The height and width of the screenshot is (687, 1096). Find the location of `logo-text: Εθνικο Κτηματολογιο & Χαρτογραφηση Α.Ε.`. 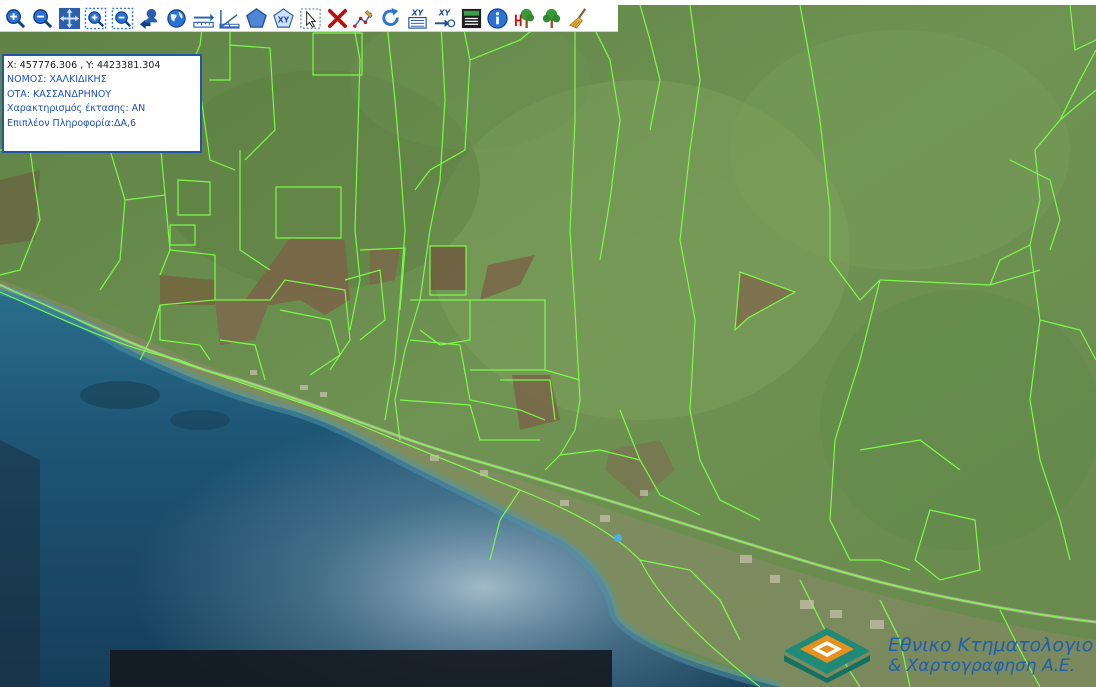

logo-text: Εθνικο Κτηματολογιο & Χαρτογραφηση Α.Ε. is located at coordinates (992, 656).